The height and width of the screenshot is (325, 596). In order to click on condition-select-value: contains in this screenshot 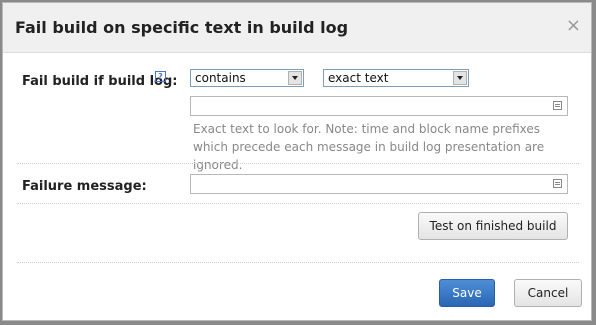, I will do `click(220, 78)`.